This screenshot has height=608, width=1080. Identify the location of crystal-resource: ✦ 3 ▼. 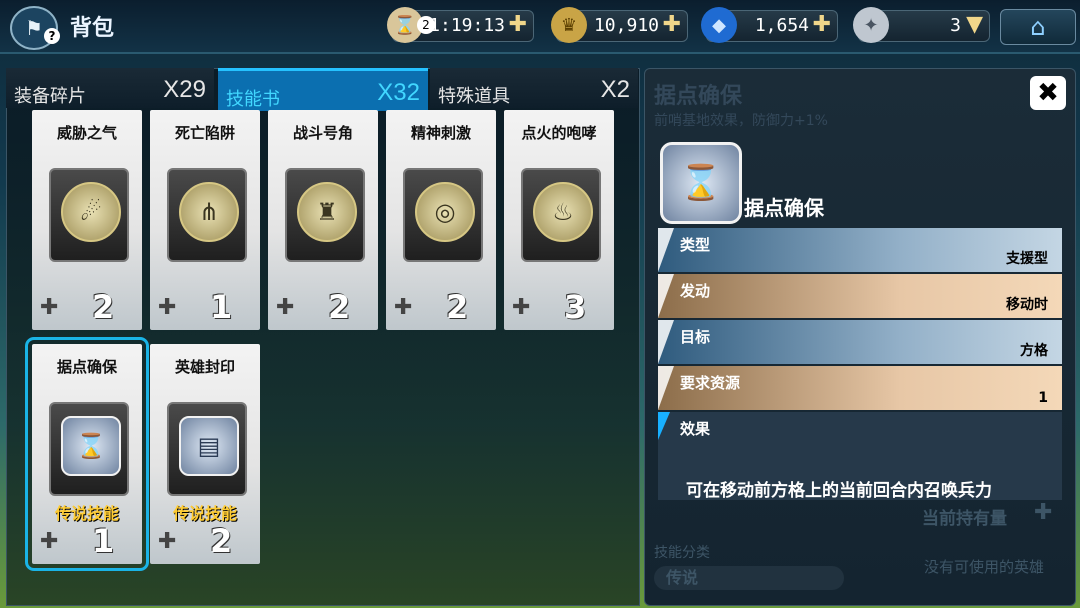
(921, 25).